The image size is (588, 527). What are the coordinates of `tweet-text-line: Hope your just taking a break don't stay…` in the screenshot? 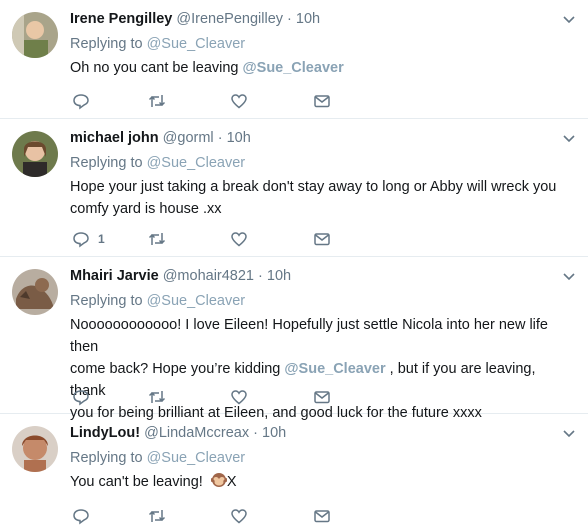 It's located at (313, 187).